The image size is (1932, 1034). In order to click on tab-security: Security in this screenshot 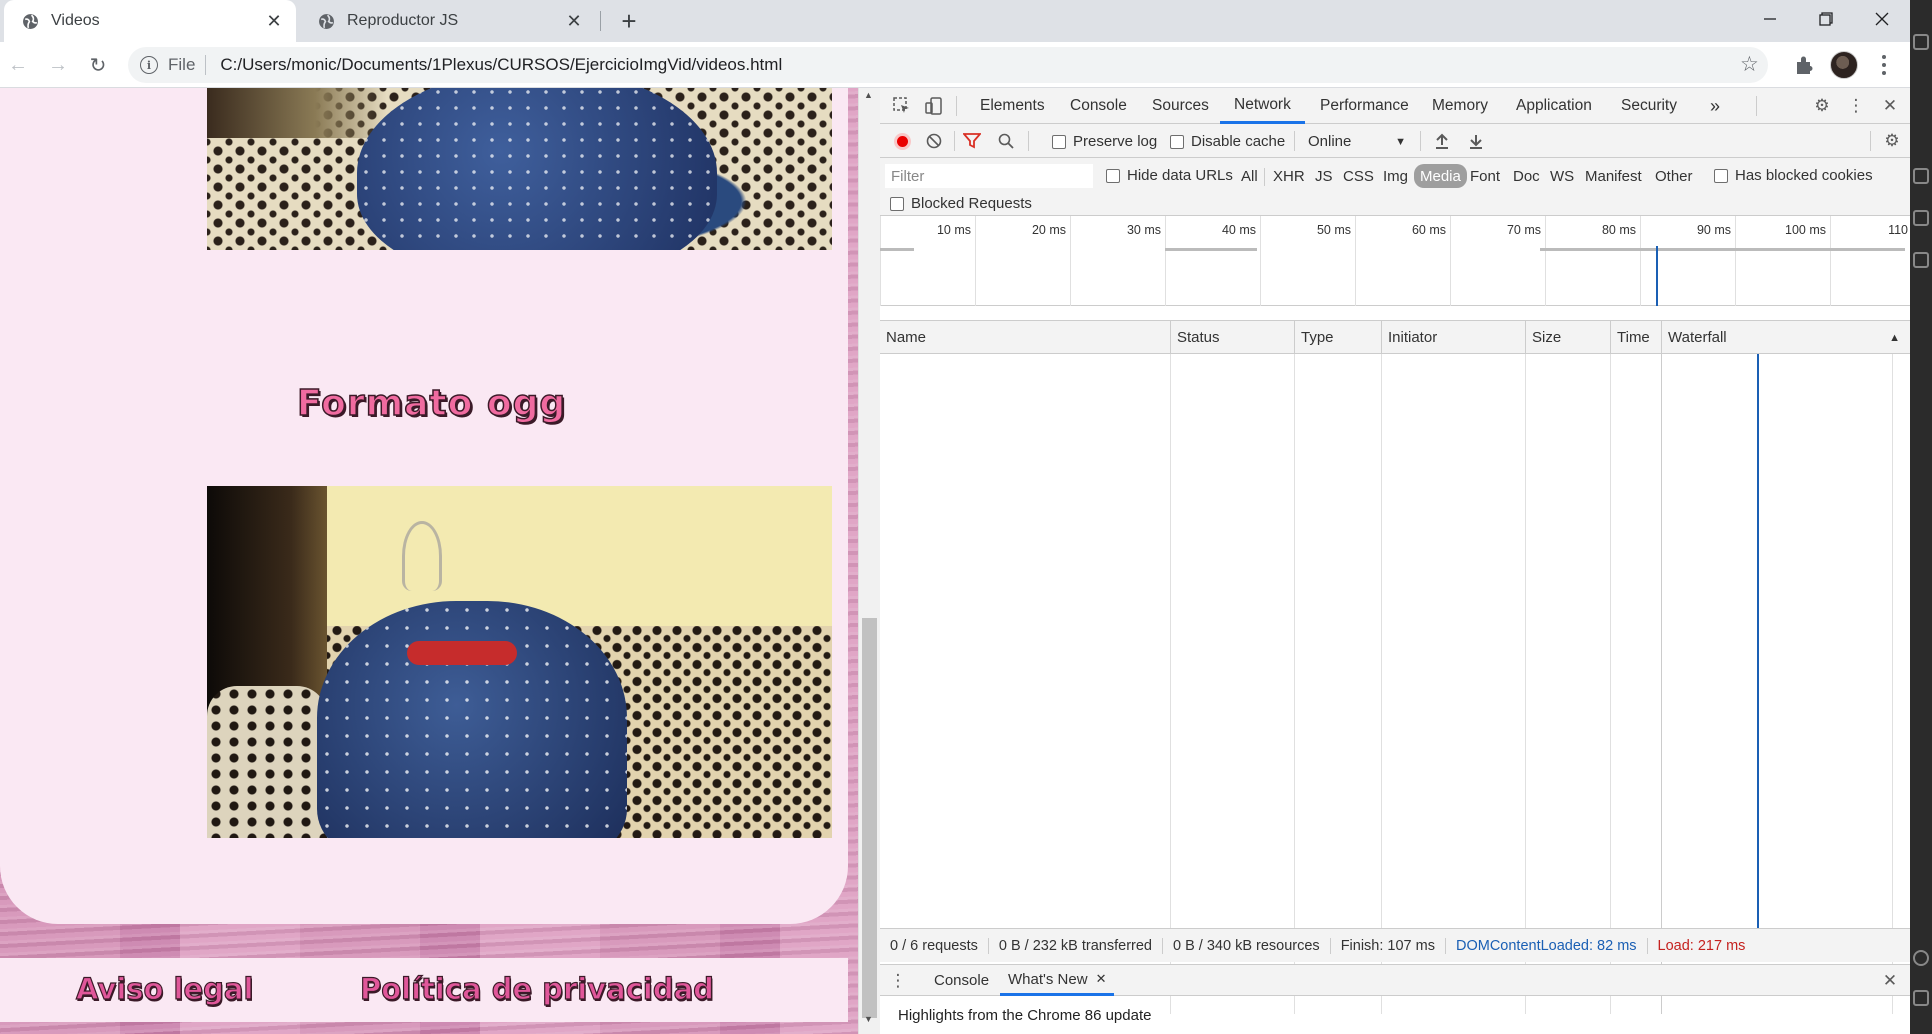, I will do `click(1649, 106)`.